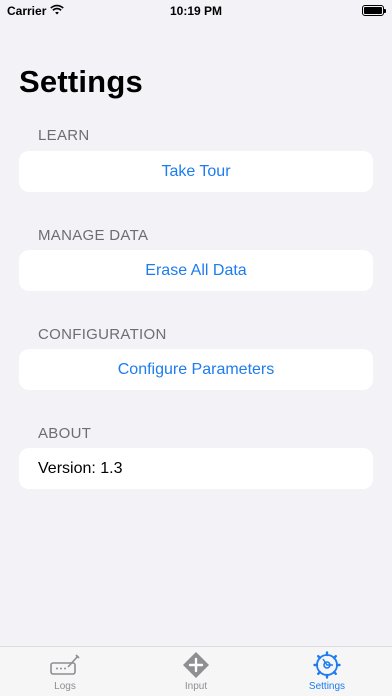 This screenshot has height=696, width=392. I want to click on battery-fill, so click(373, 10).